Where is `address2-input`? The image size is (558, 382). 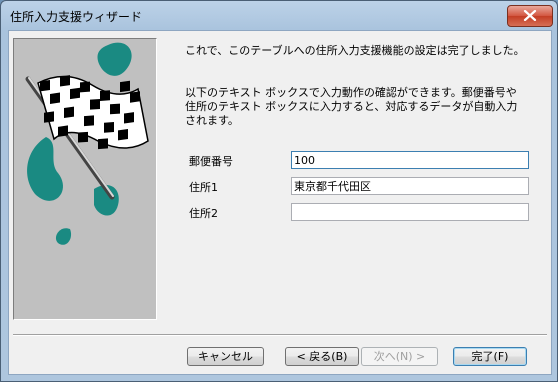
address2-input is located at coordinates (410, 212).